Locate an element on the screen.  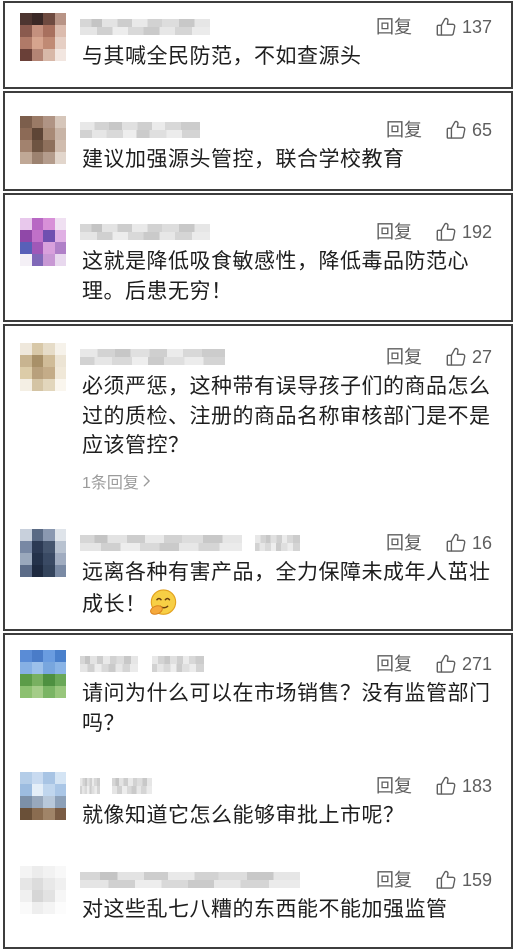
like-count: 271 is located at coordinates (476, 664).